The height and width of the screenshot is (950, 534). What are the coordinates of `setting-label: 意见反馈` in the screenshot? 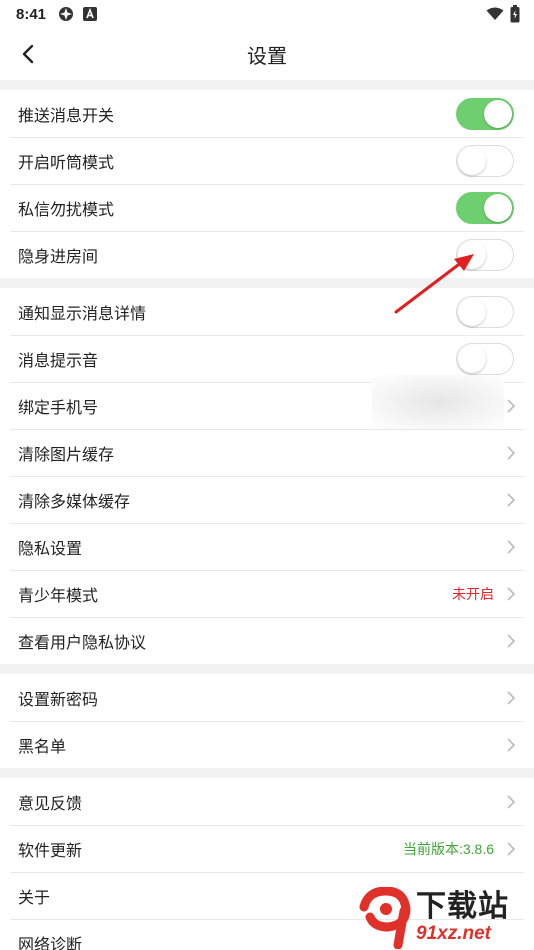 It's located at (50, 804).